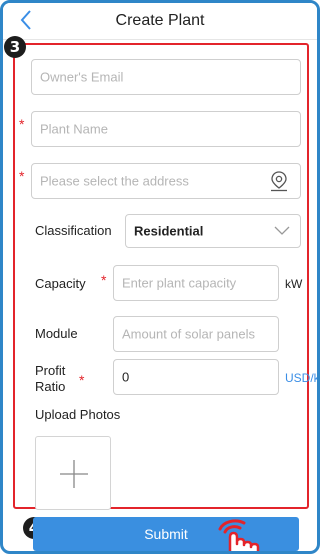  I want to click on required-mark-profit: *, so click(82, 380).